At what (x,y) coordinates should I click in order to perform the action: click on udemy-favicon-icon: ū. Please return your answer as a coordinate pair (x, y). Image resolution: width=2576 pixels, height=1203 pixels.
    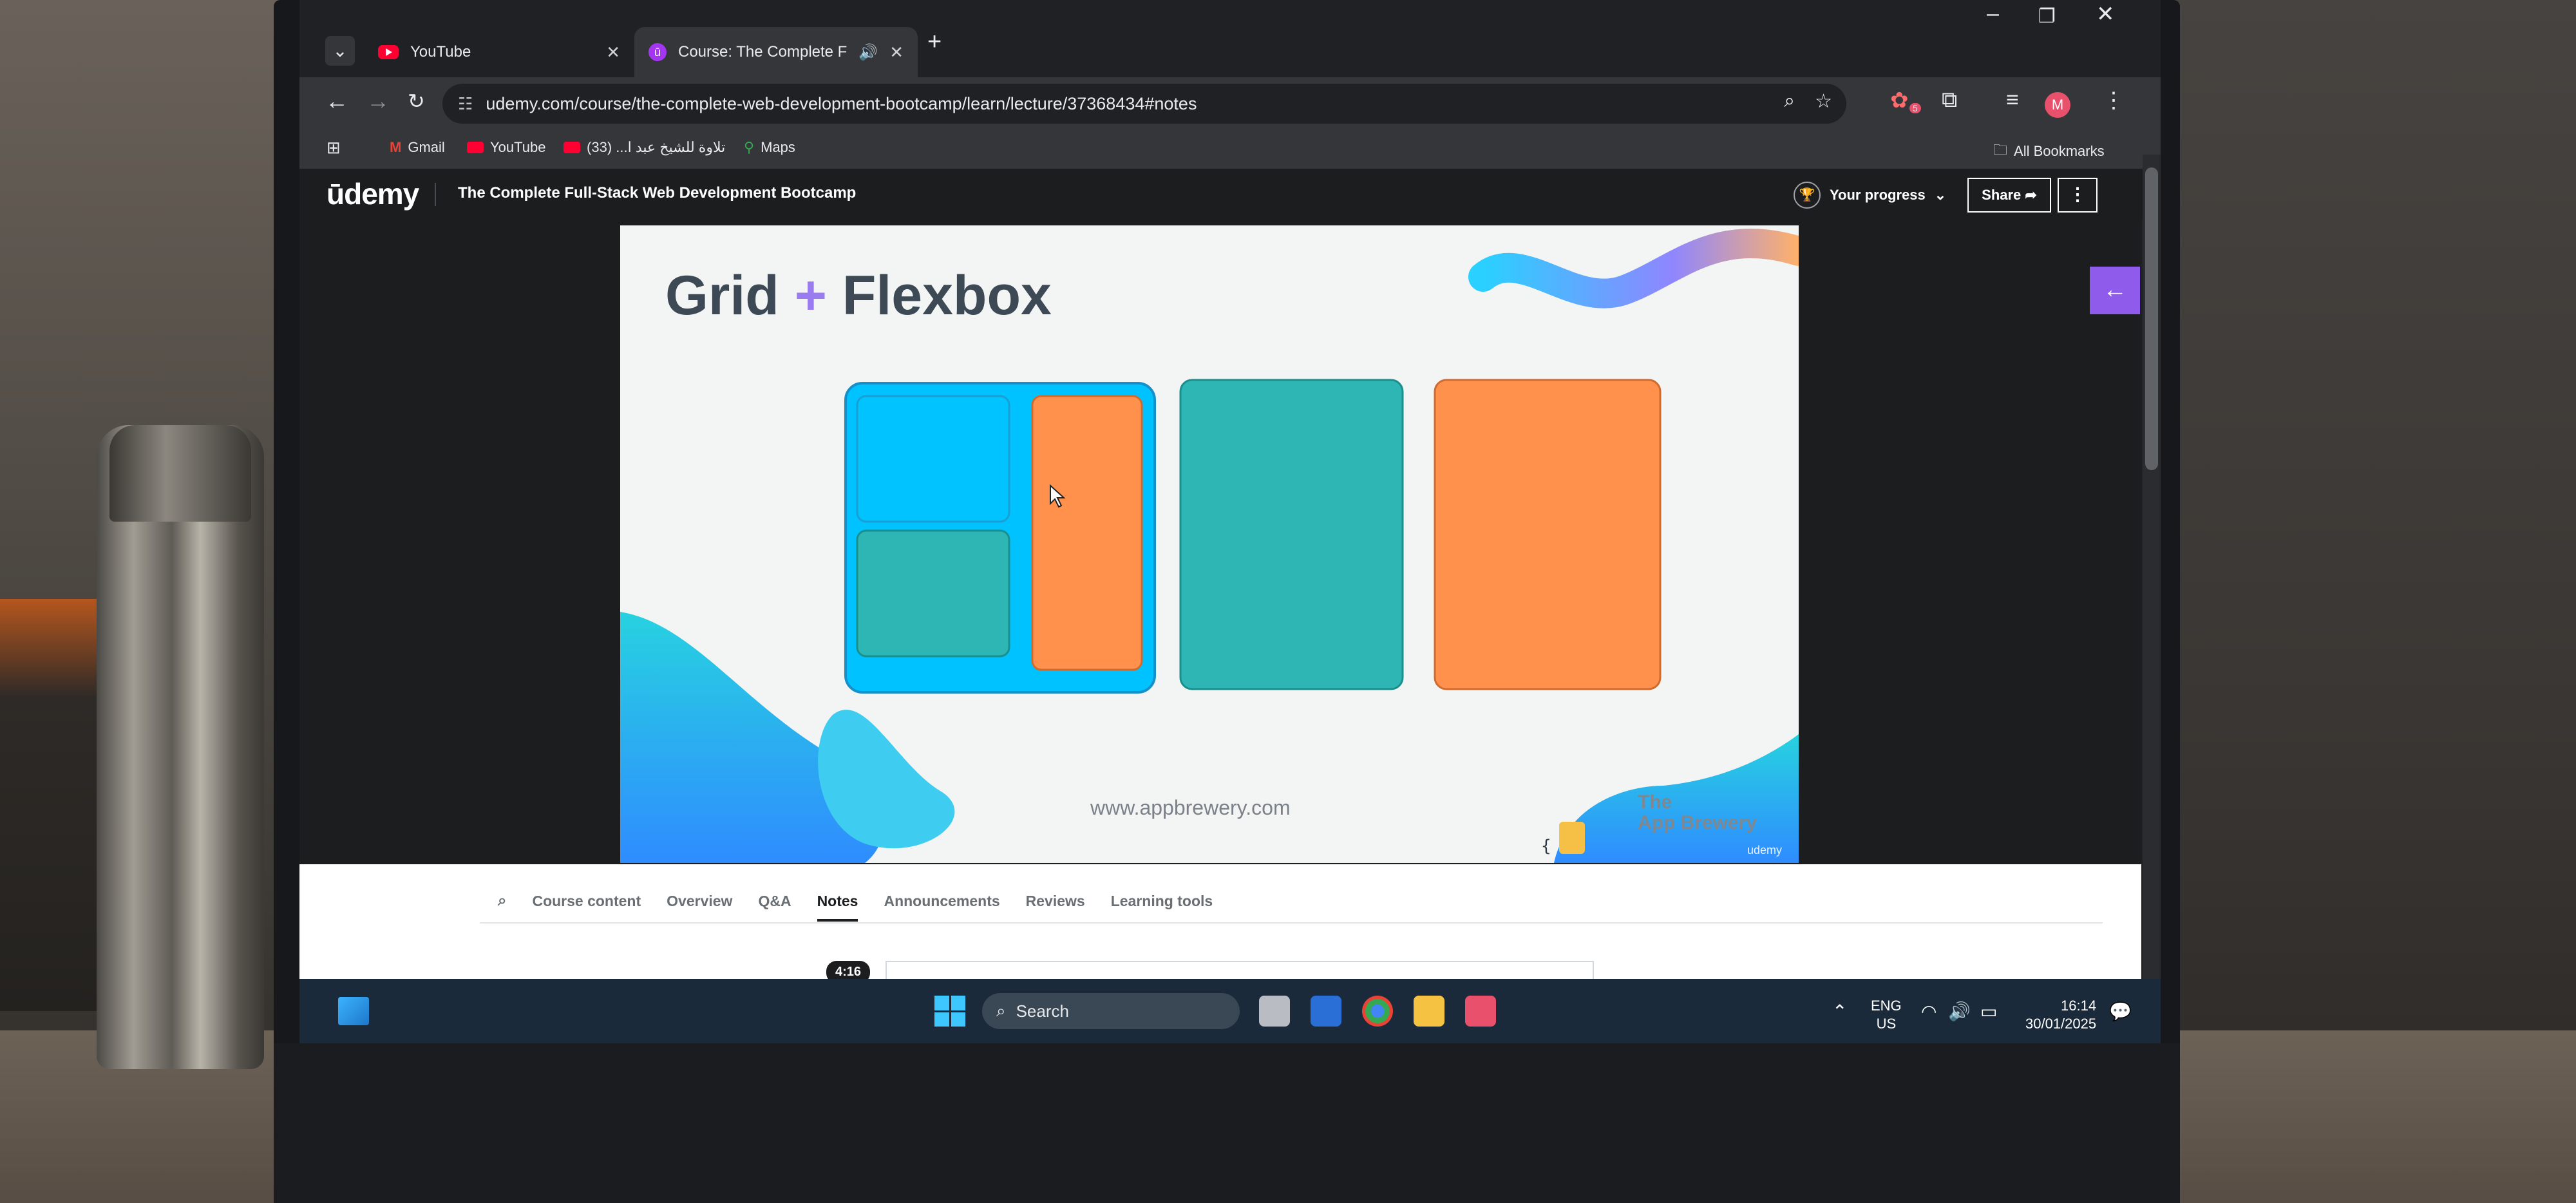
    Looking at the image, I should click on (658, 52).